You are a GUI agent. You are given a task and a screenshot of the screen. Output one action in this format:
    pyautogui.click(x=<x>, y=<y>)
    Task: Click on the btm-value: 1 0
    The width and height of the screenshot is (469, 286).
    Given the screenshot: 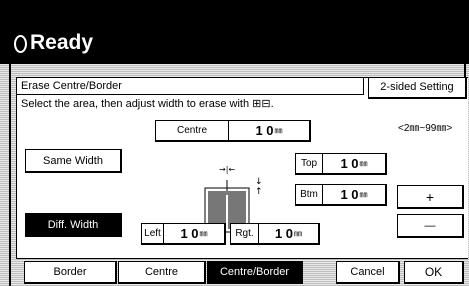 What is the action you would take?
    pyautogui.click(x=349, y=194)
    